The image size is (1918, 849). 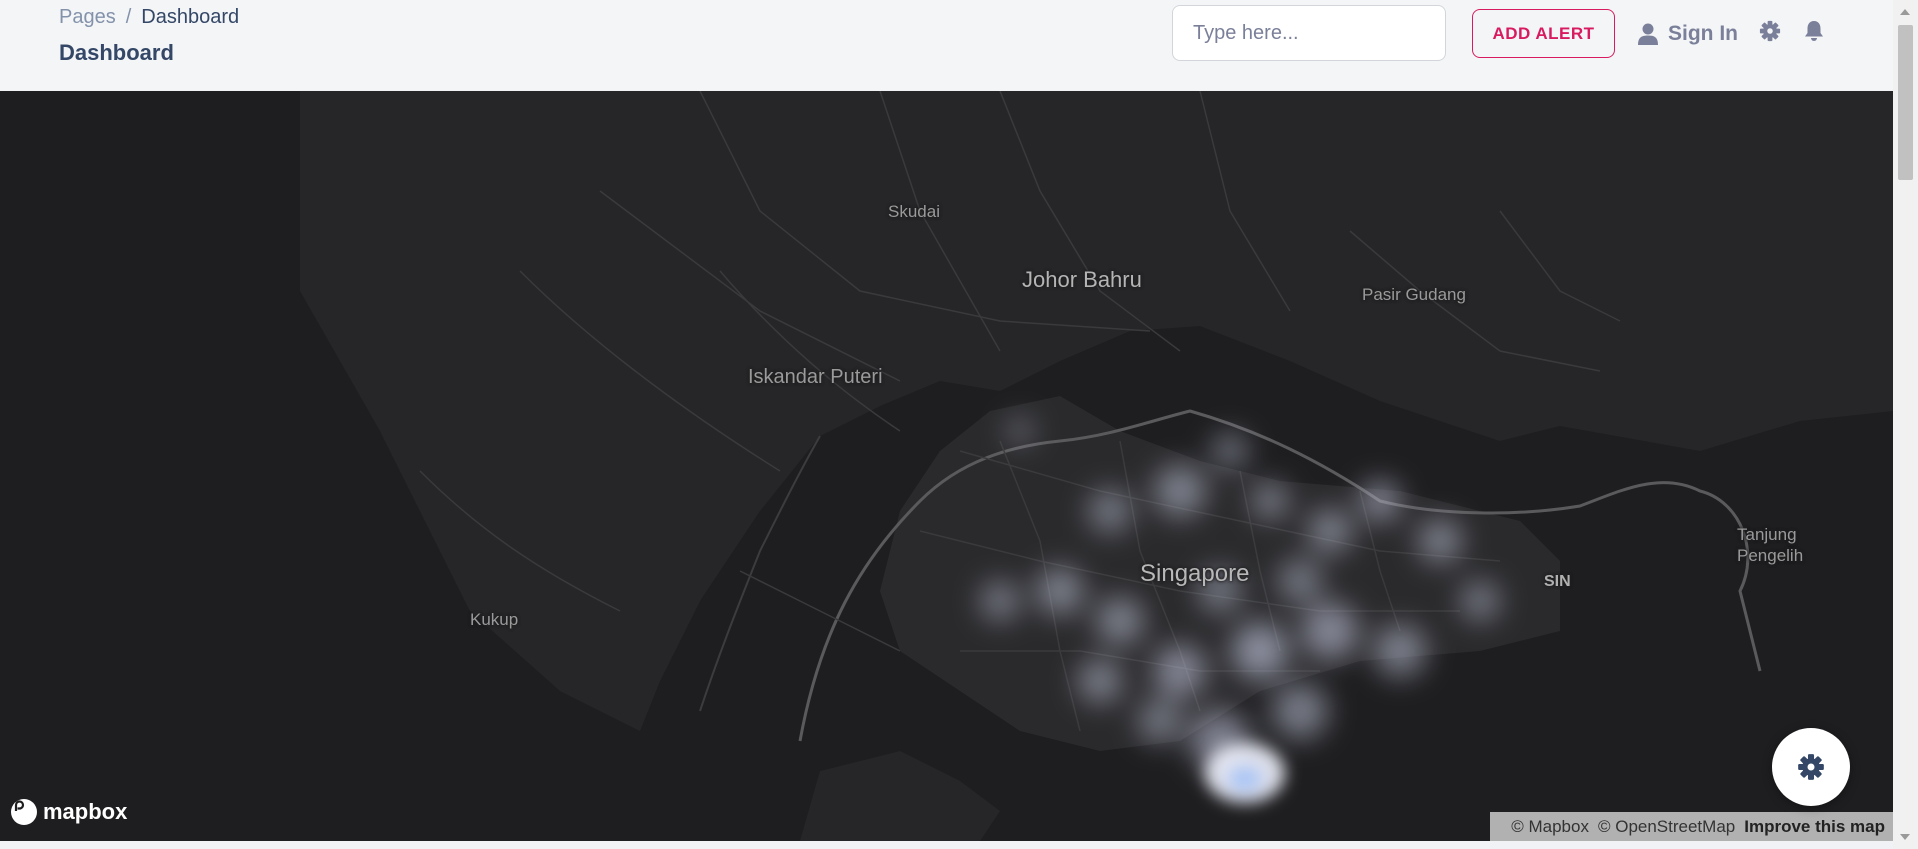 What do you see at coordinates (1770, 555) in the screenshot?
I see `map-label-pengelih: Pengelih` at bounding box center [1770, 555].